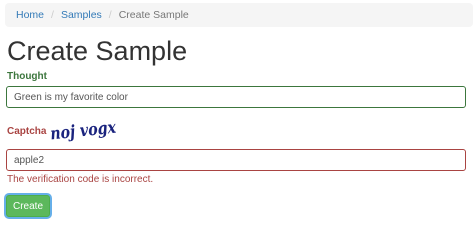 The width and height of the screenshot is (474, 240). What do you see at coordinates (28, 206) in the screenshot?
I see `create-button: Create` at bounding box center [28, 206].